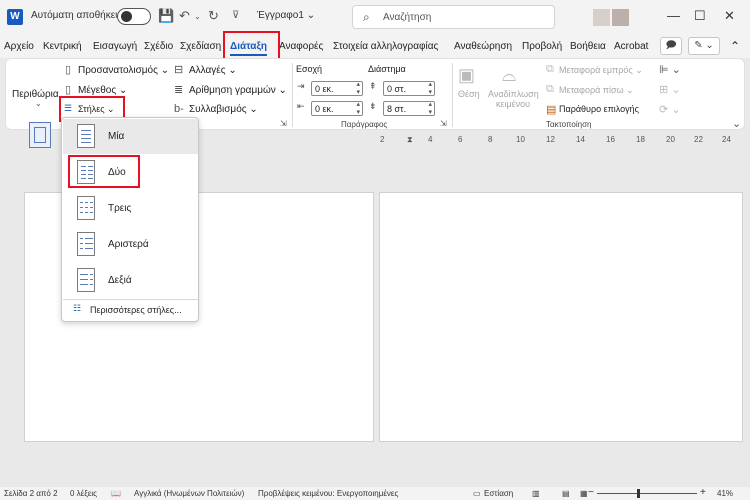 The image size is (750, 500). Describe the element at coordinates (104, 171) in the screenshot. I see `highlight-two-columns` at that location.